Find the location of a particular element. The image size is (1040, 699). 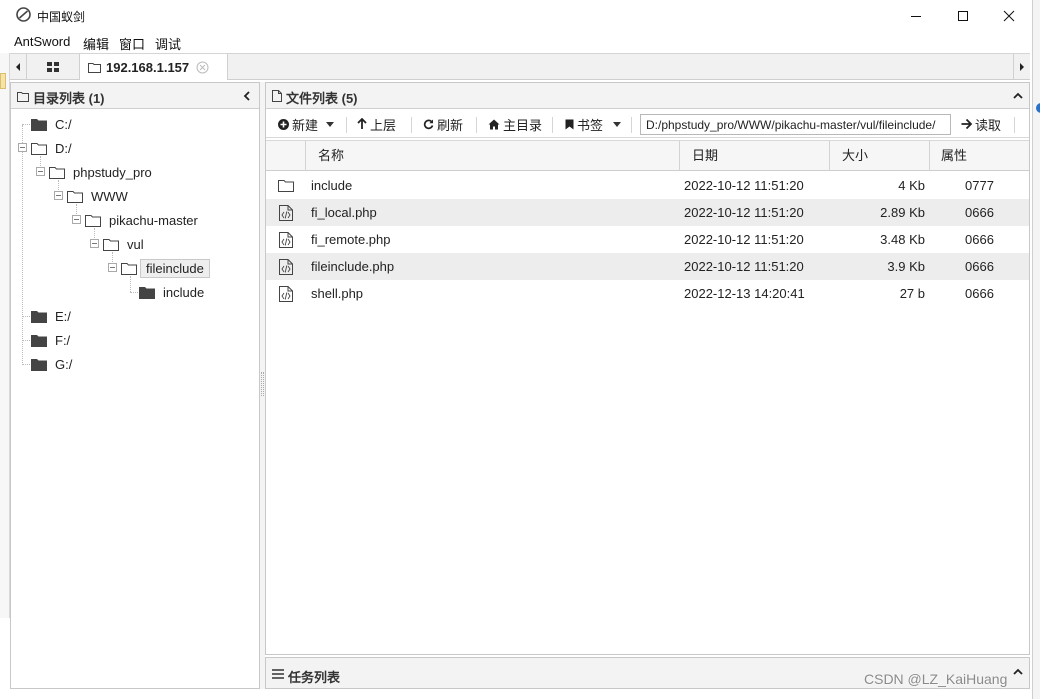

table-row: include 2022-10-12 11:51:20 4 Kb 0777 is located at coordinates (647, 185).